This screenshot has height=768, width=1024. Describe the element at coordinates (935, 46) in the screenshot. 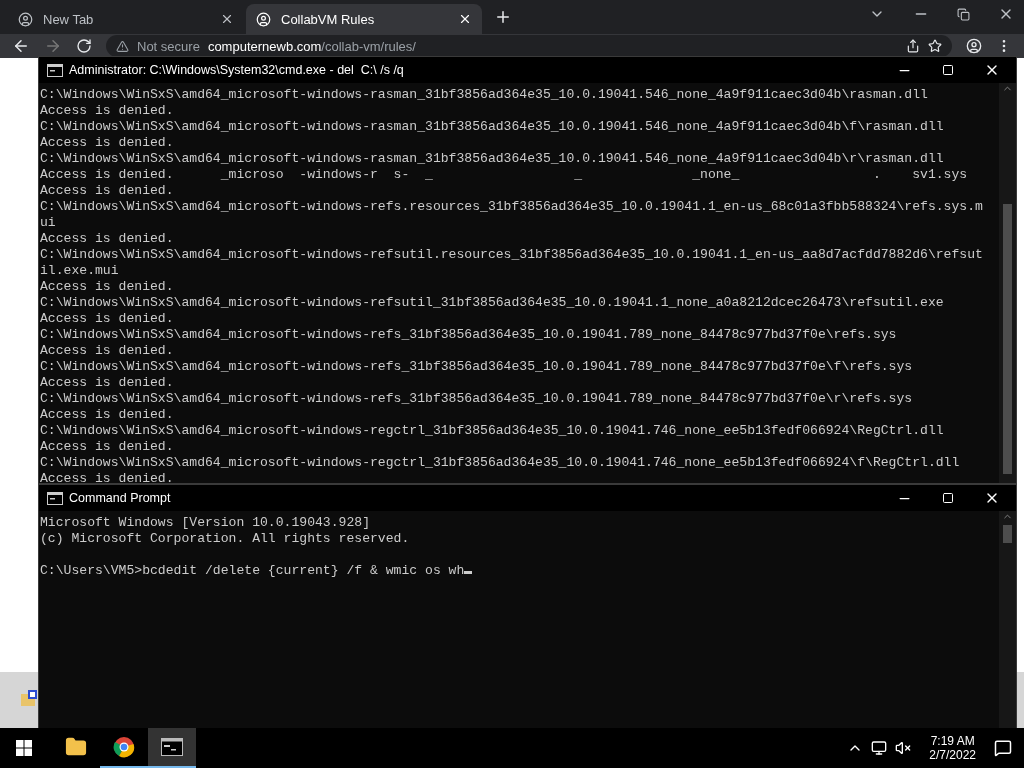

I see `star-icon` at that location.